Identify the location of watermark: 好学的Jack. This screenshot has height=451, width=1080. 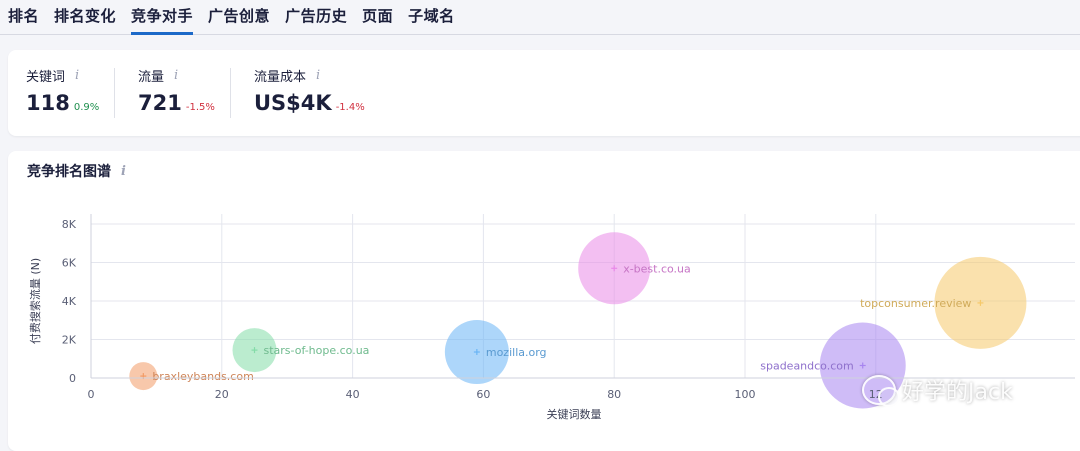
(937, 390).